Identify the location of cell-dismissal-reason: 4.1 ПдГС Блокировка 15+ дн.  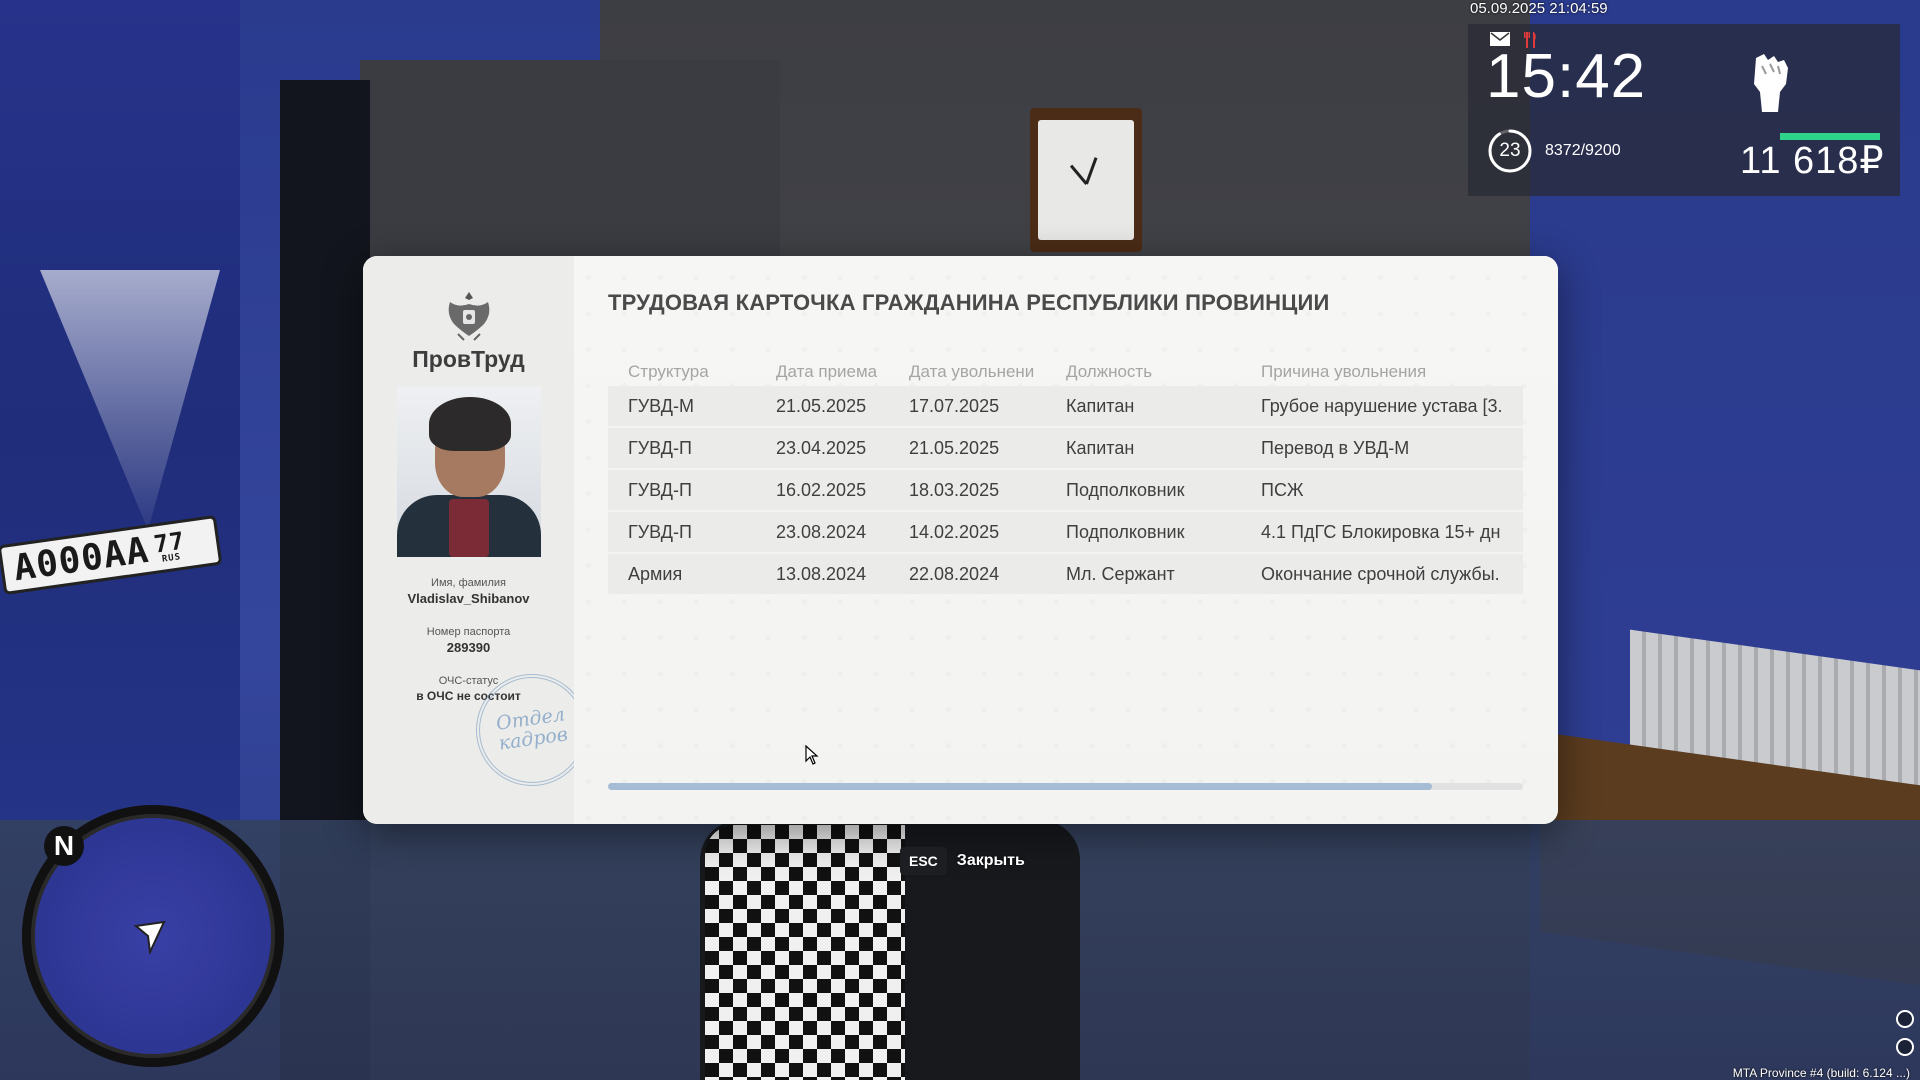
(1381, 531).